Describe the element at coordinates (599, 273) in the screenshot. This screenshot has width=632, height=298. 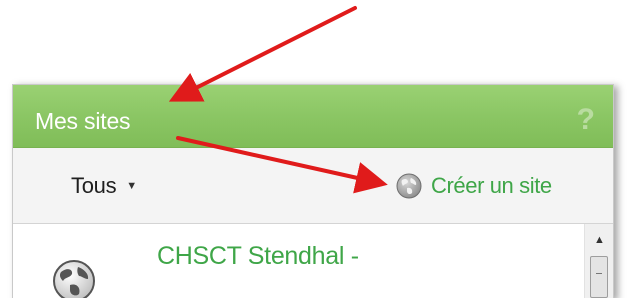
I see `scroll-thumb-grip` at that location.